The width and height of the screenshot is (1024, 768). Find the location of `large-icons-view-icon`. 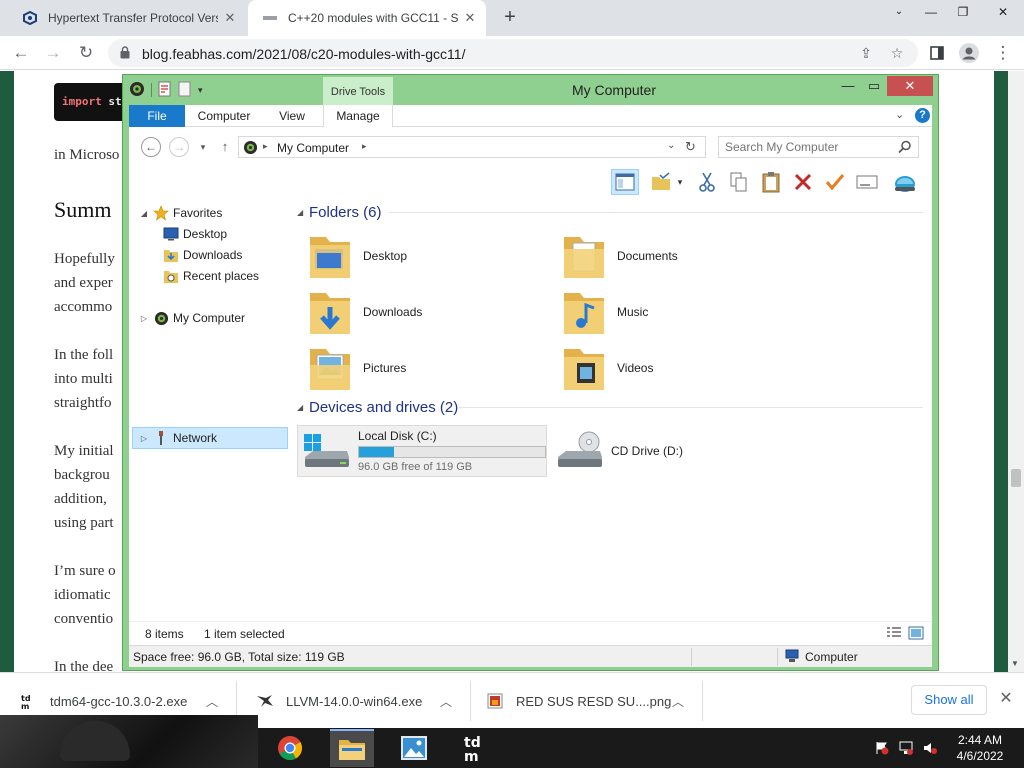

large-icons-view-icon is located at coordinates (916, 634).